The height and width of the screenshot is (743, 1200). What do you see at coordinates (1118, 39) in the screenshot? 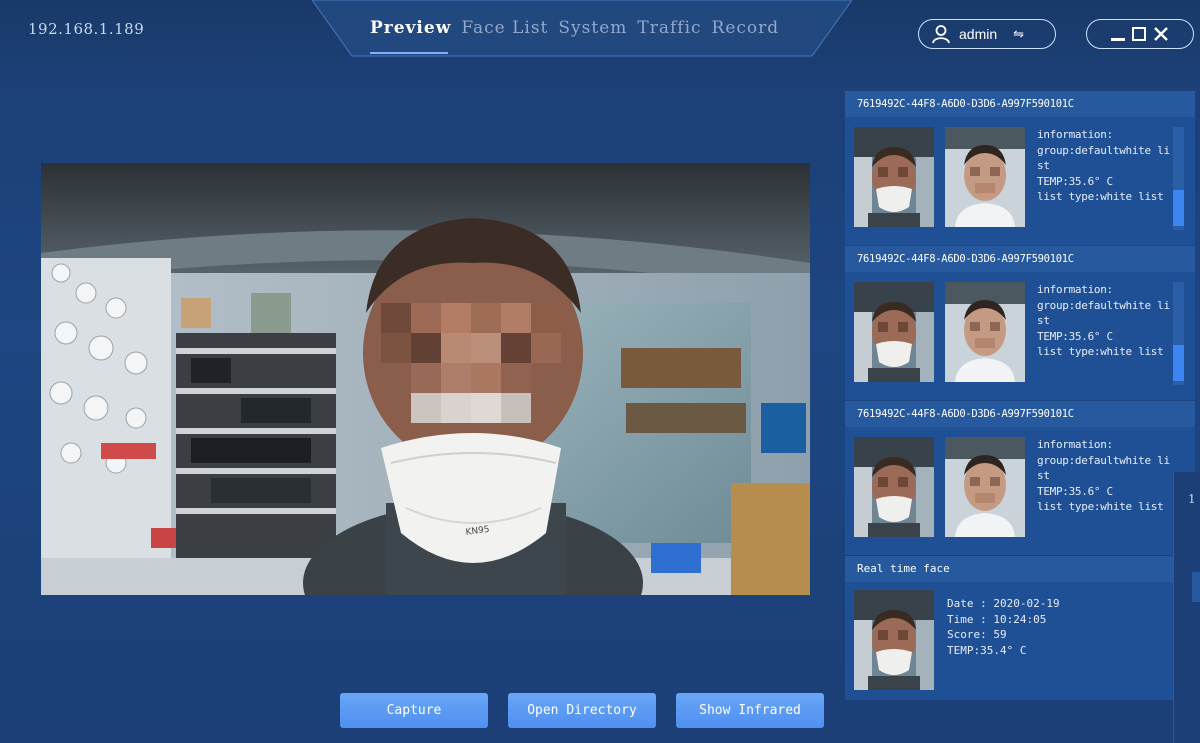
I see `minimize-icon` at bounding box center [1118, 39].